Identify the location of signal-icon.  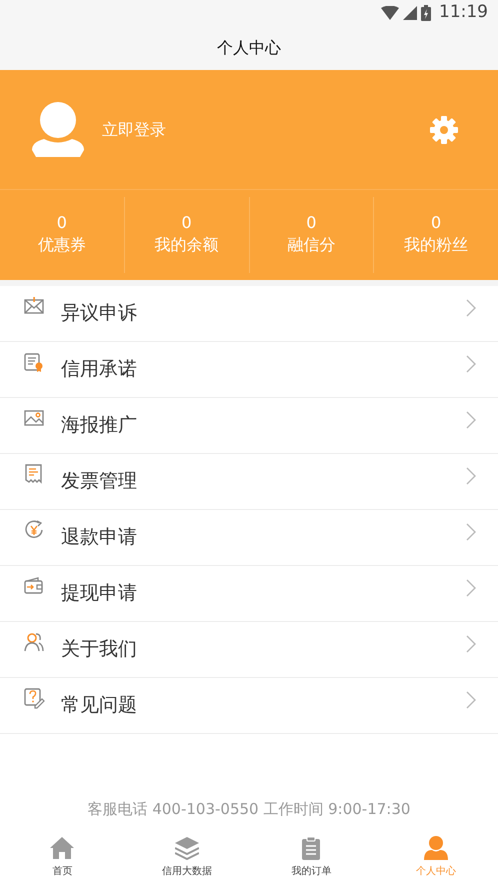
(410, 13).